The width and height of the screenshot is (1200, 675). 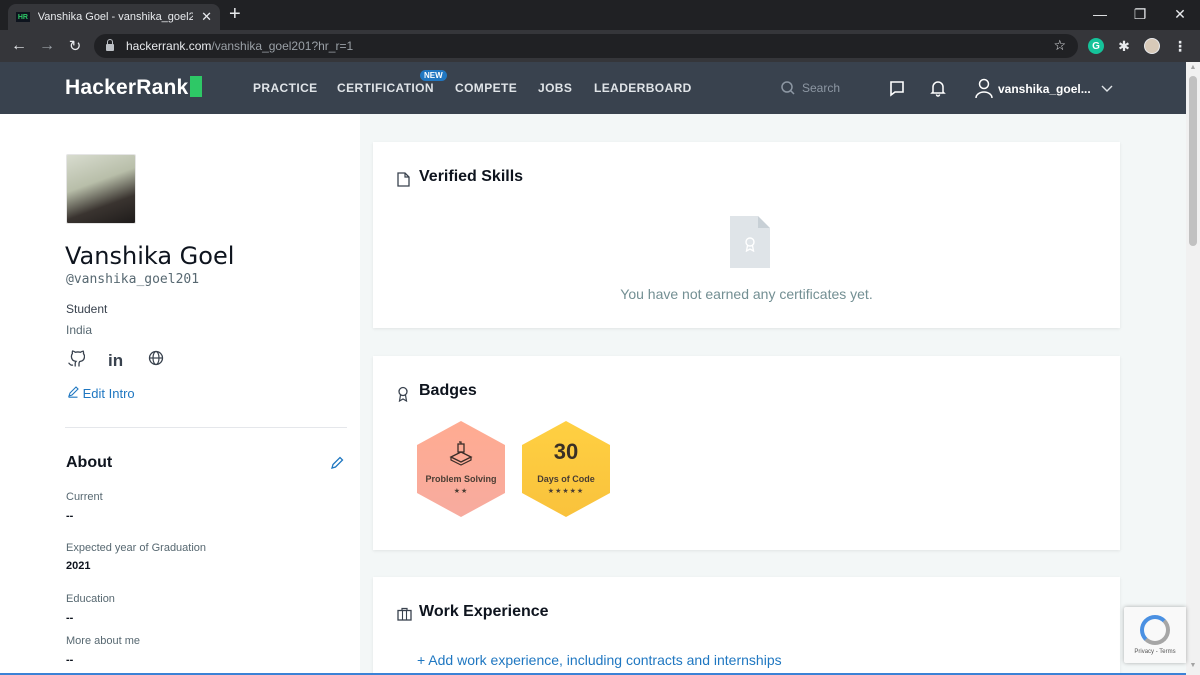 I want to click on hackerrank-logo: HackerRank, so click(x=134, y=88).